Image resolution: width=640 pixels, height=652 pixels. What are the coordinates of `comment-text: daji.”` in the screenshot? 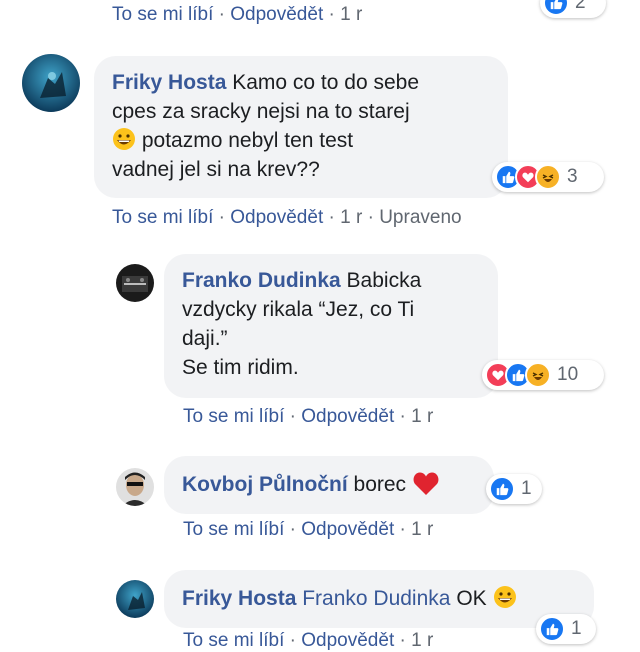 It's located at (205, 338).